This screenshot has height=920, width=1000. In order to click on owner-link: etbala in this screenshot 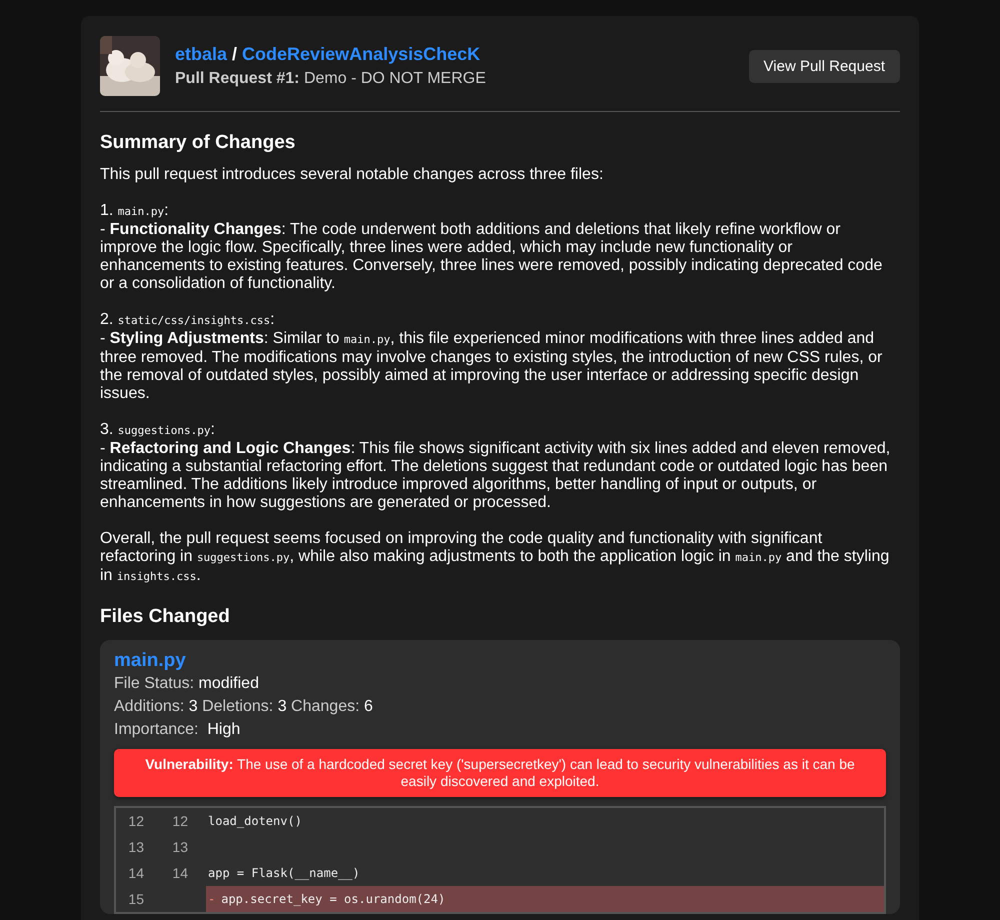, I will do `click(201, 54)`.